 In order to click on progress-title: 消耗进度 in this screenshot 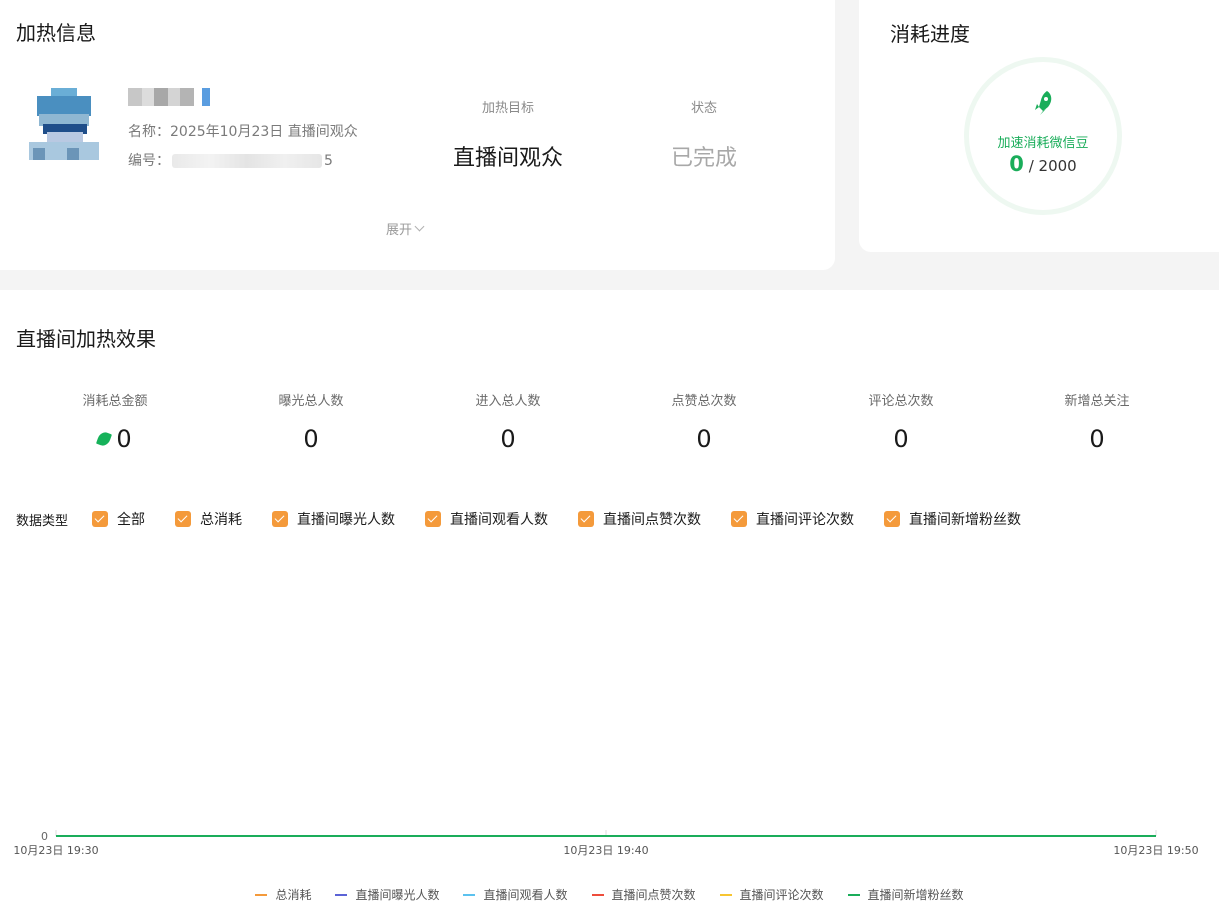, I will do `click(930, 34)`.